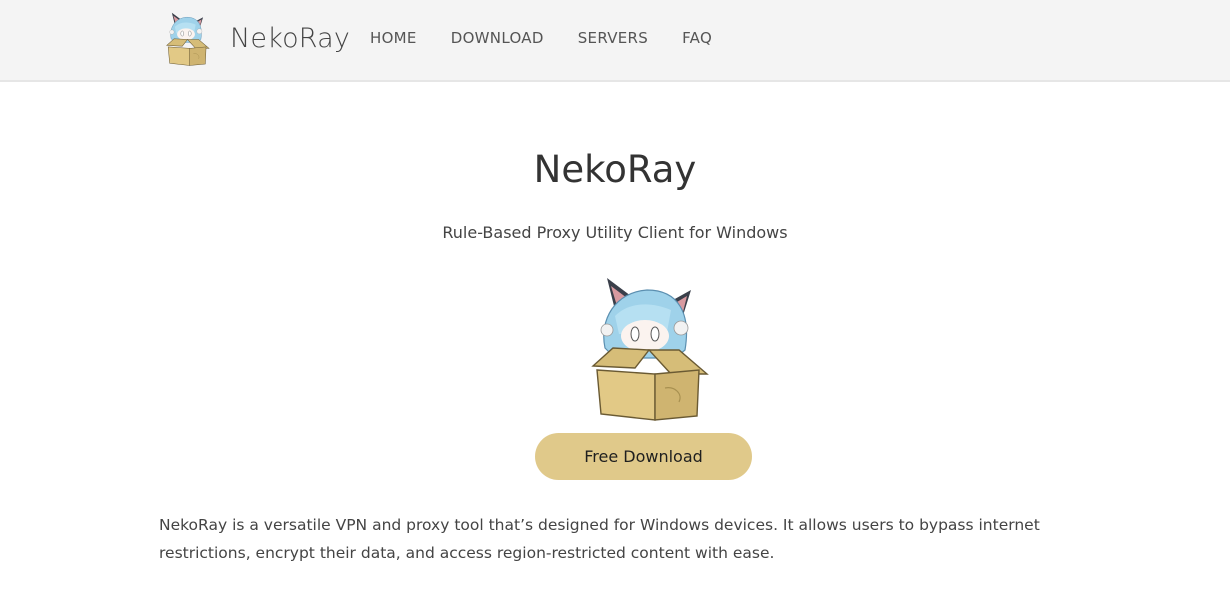 The height and width of the screenshot is (602, 1230). I want to click on free-download-button: Free Download, so click(643, 456).